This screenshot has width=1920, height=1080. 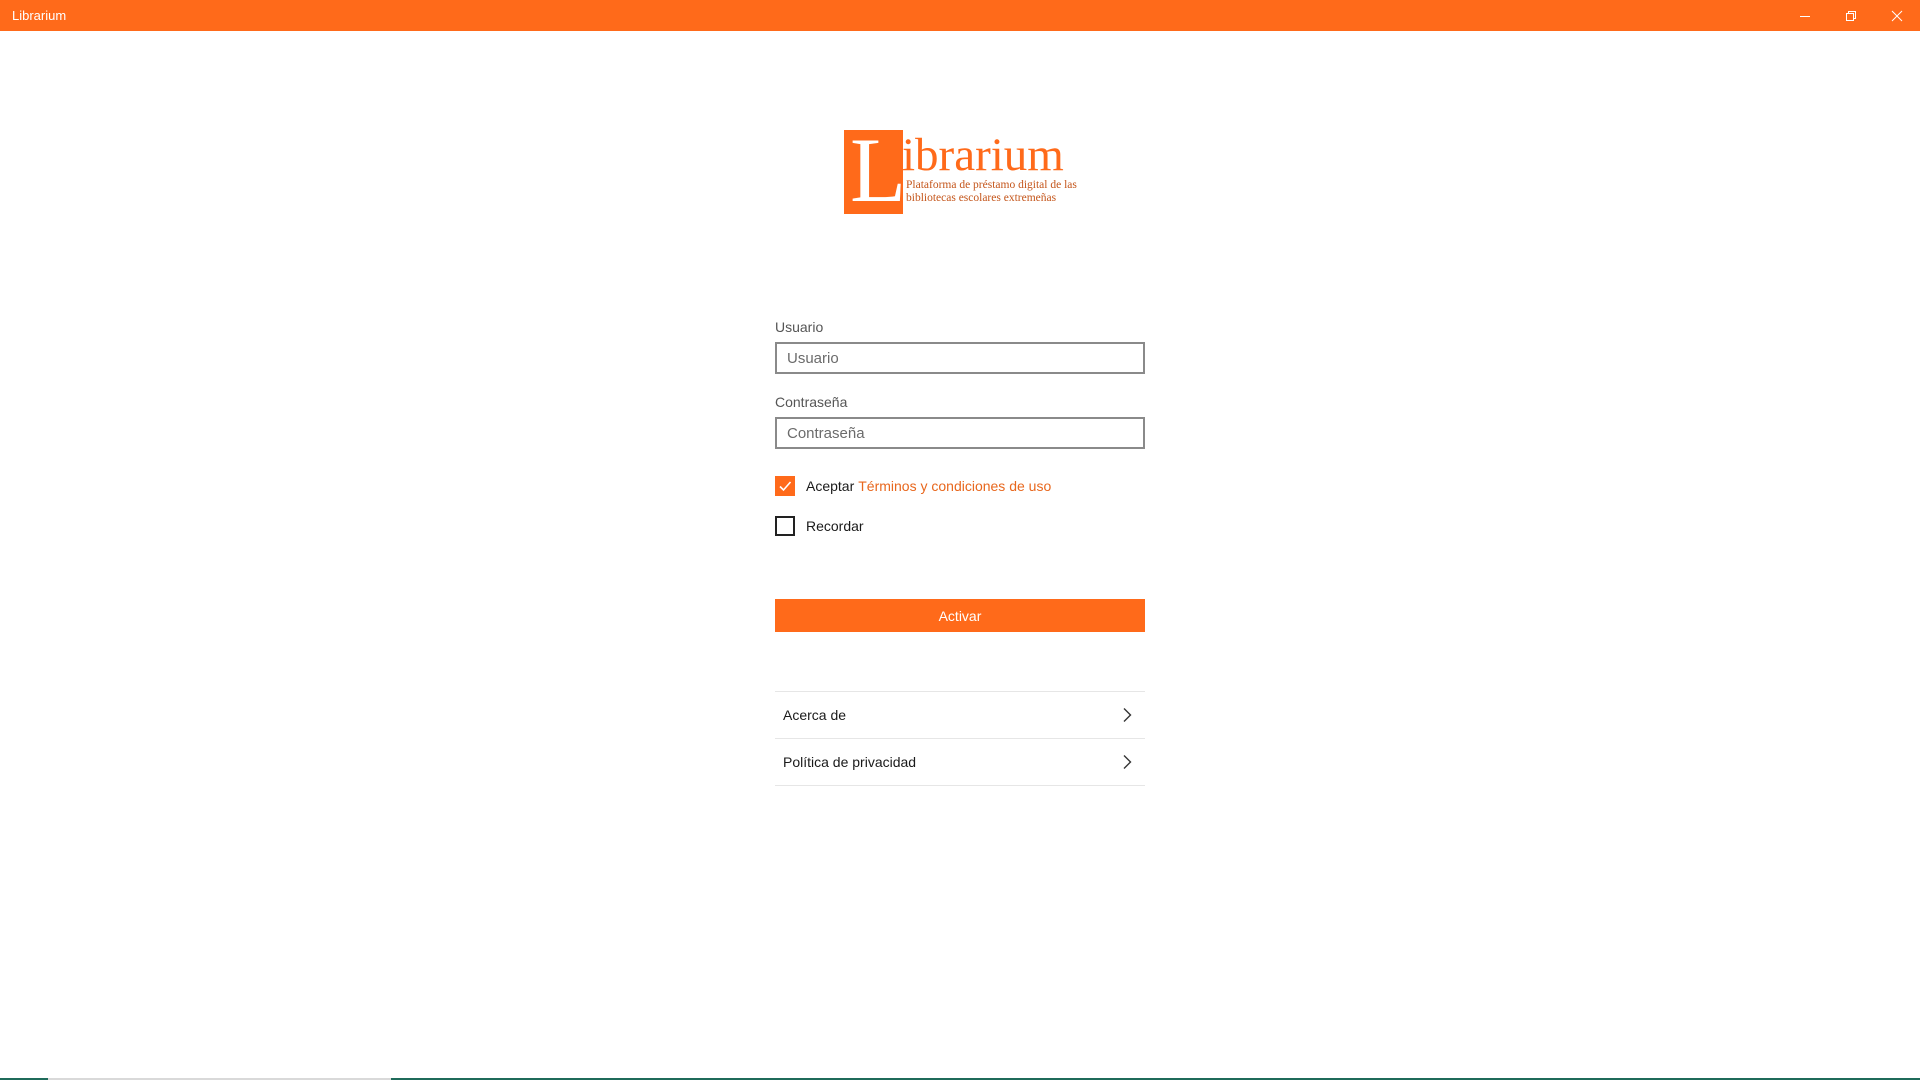 I want to click on remember-row: Recordar, so click(x=960, y=526).